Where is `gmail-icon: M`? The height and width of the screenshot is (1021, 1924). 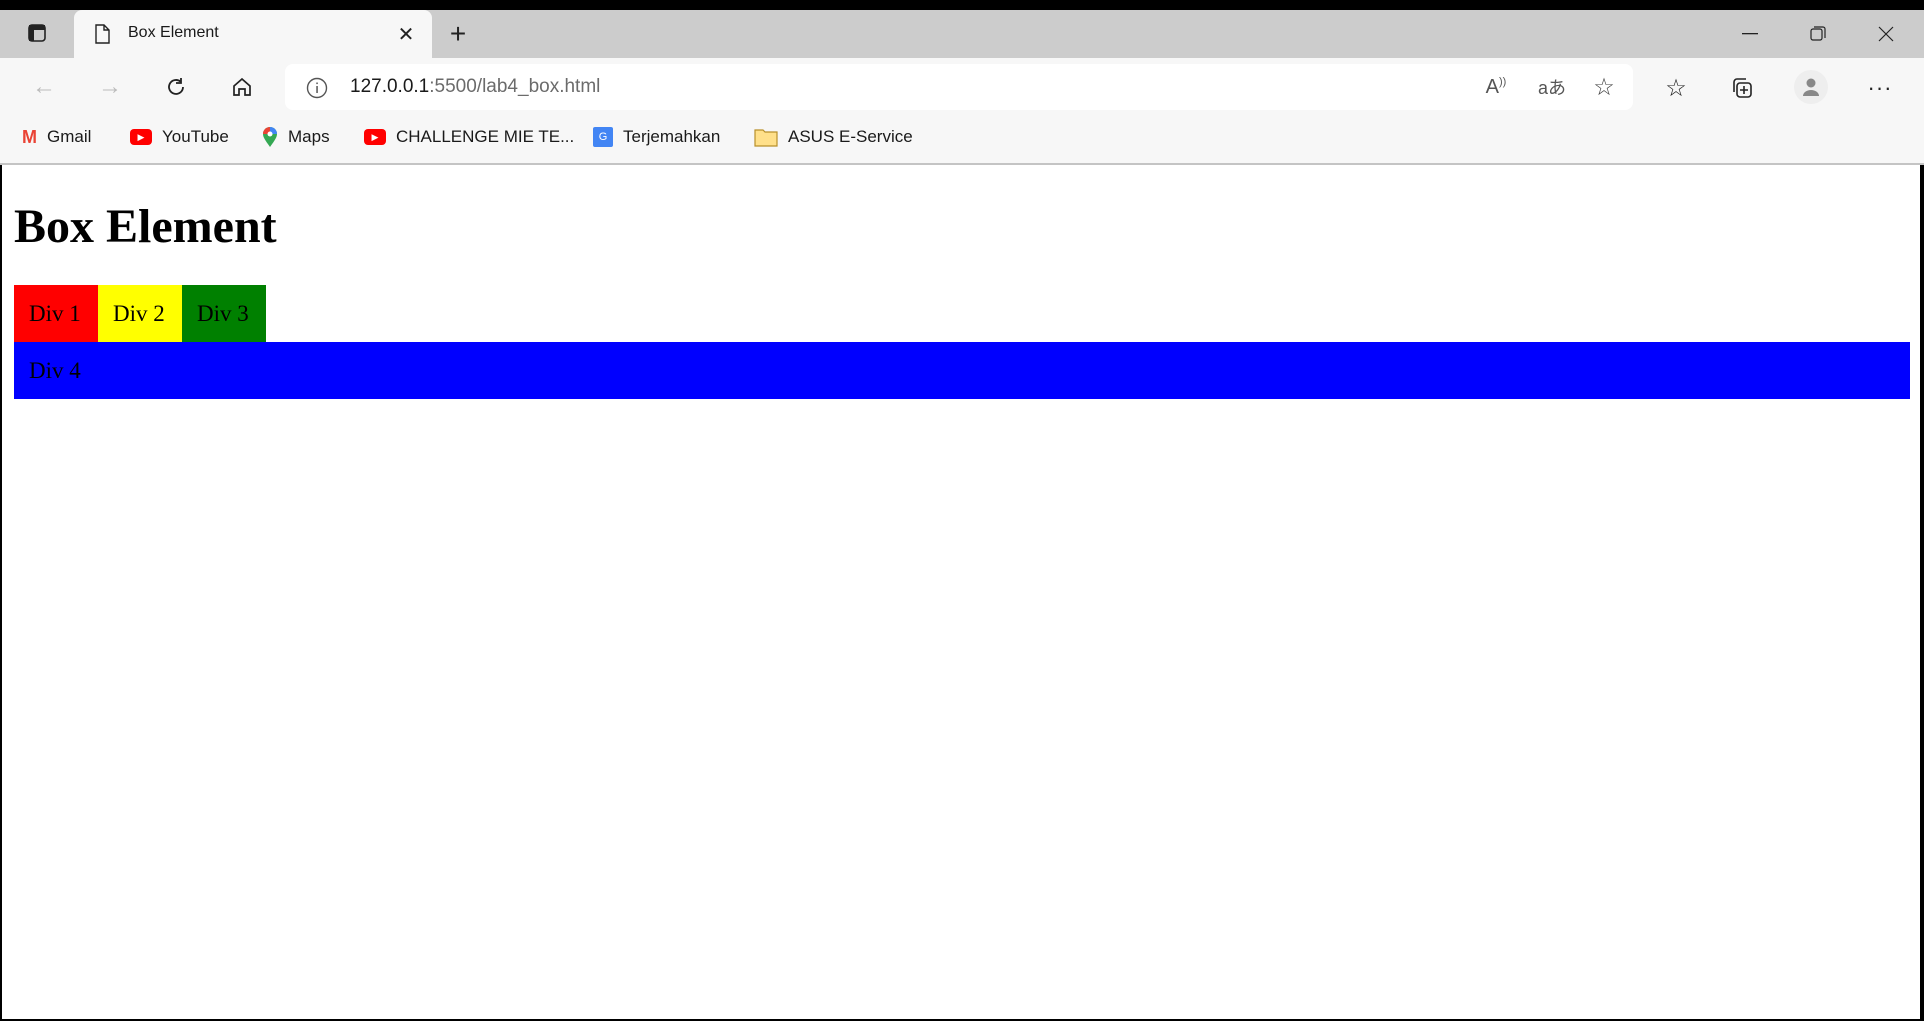
gmail-icon: M is located at coordinates (29, 136).